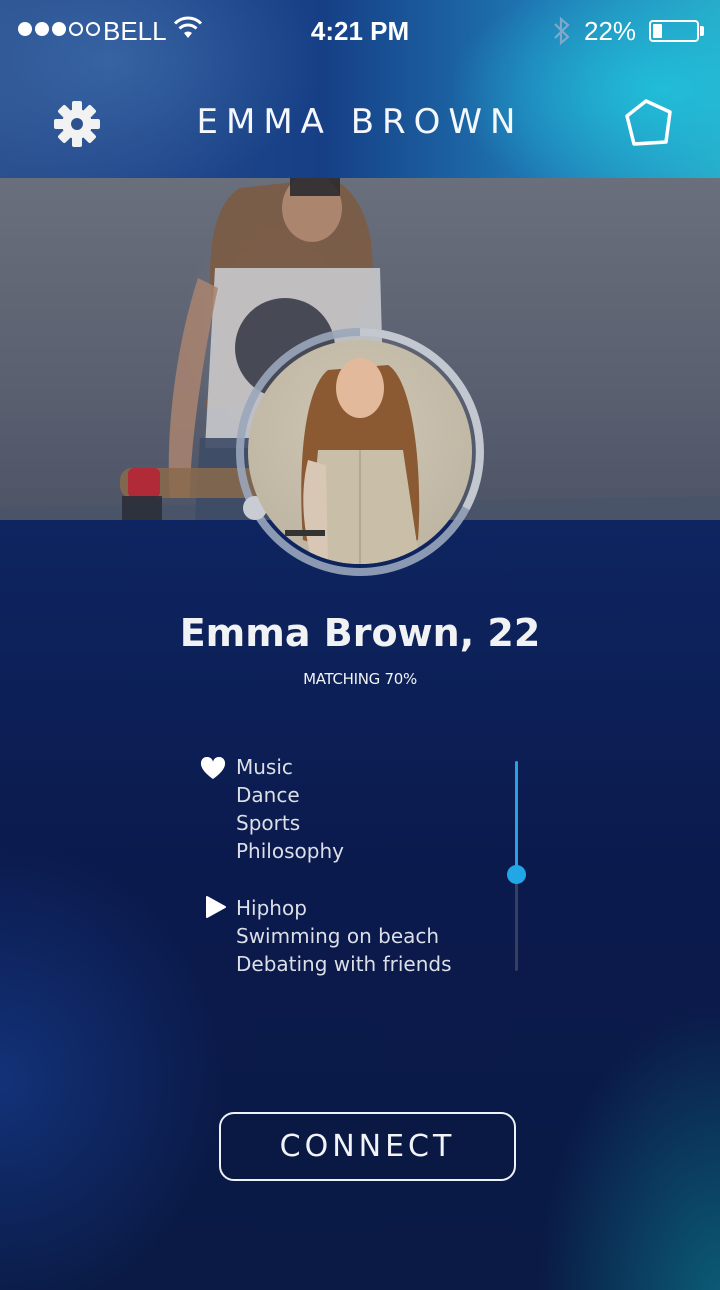  What do you see at coordinates (562, 31) in the screenshot?
I see `bluetooth-icon` at bounding box center [562, 31].